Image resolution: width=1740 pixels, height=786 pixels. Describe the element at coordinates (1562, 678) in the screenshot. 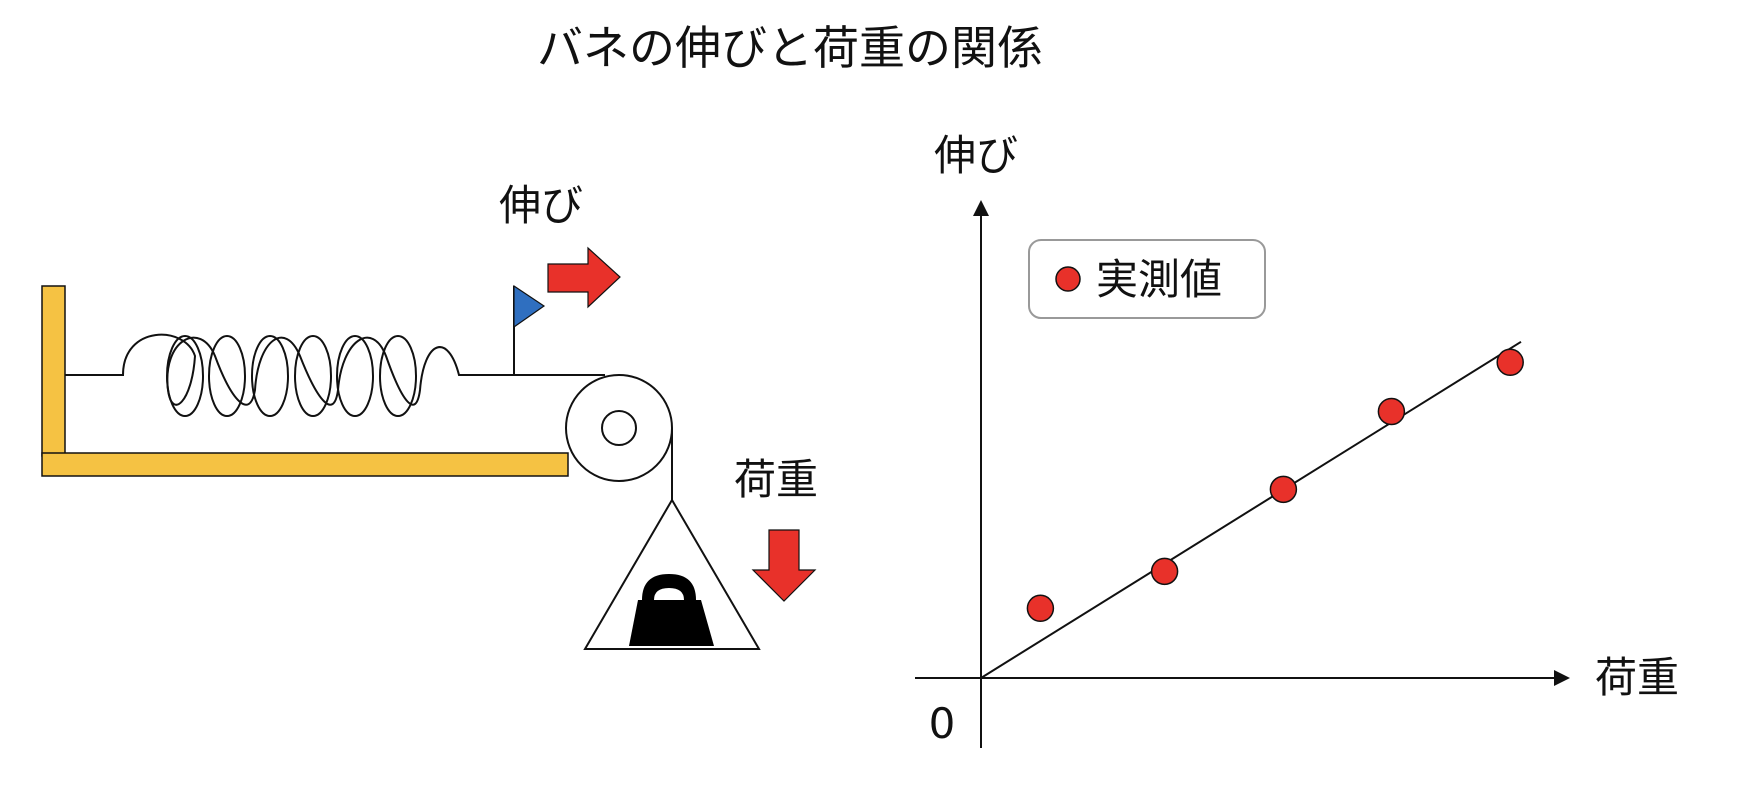

I see `x-axis-arrowhead` at that location.